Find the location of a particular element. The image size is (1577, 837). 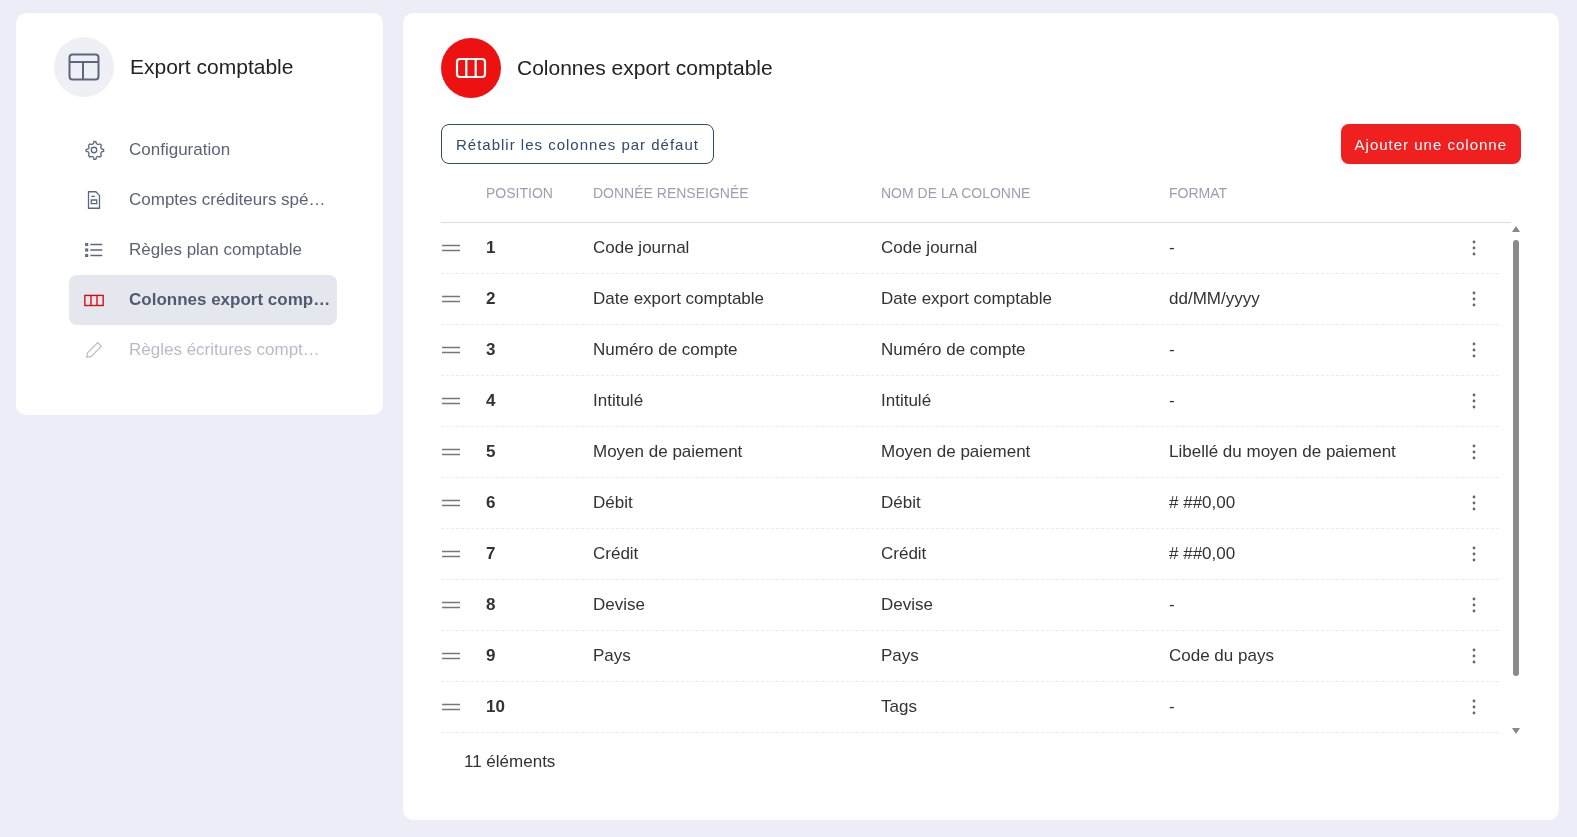

table-cell-text: 2 is located at coordinates (491, 299).